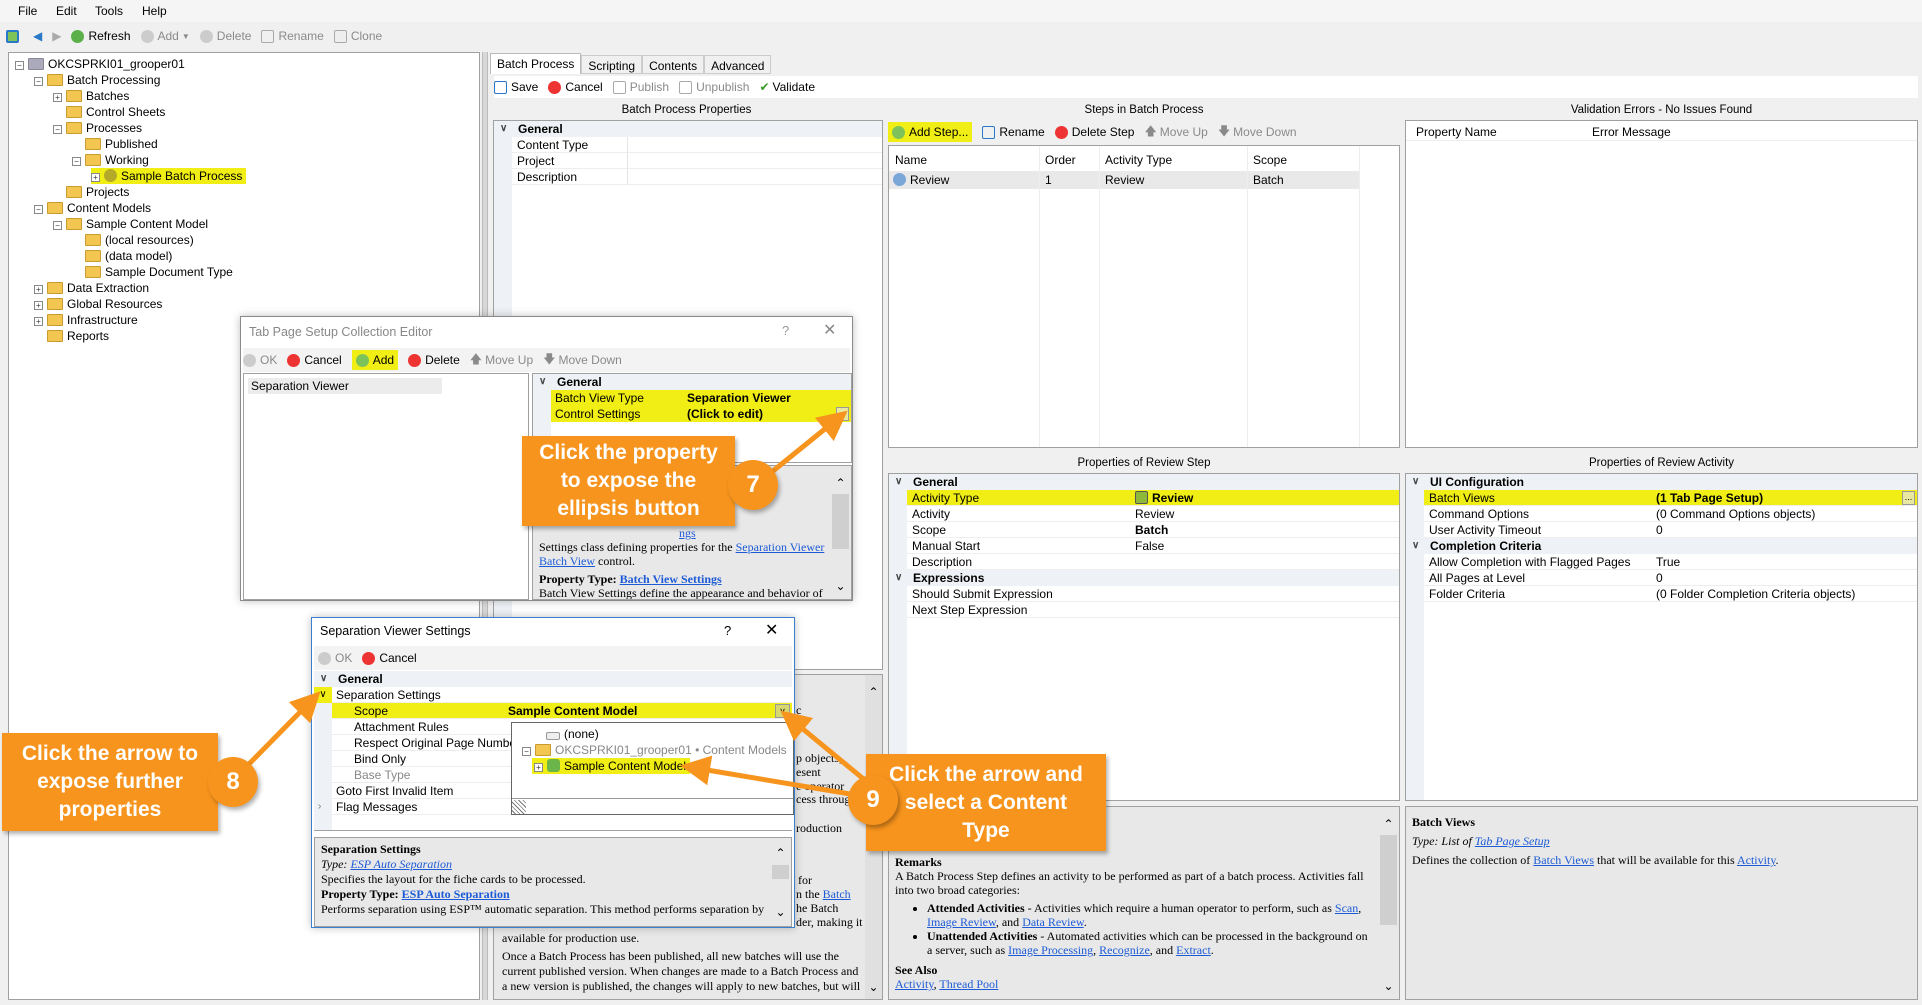 The image size is (1922, 1005). I want to click on step-badge-9: 9, so click(873, 800).